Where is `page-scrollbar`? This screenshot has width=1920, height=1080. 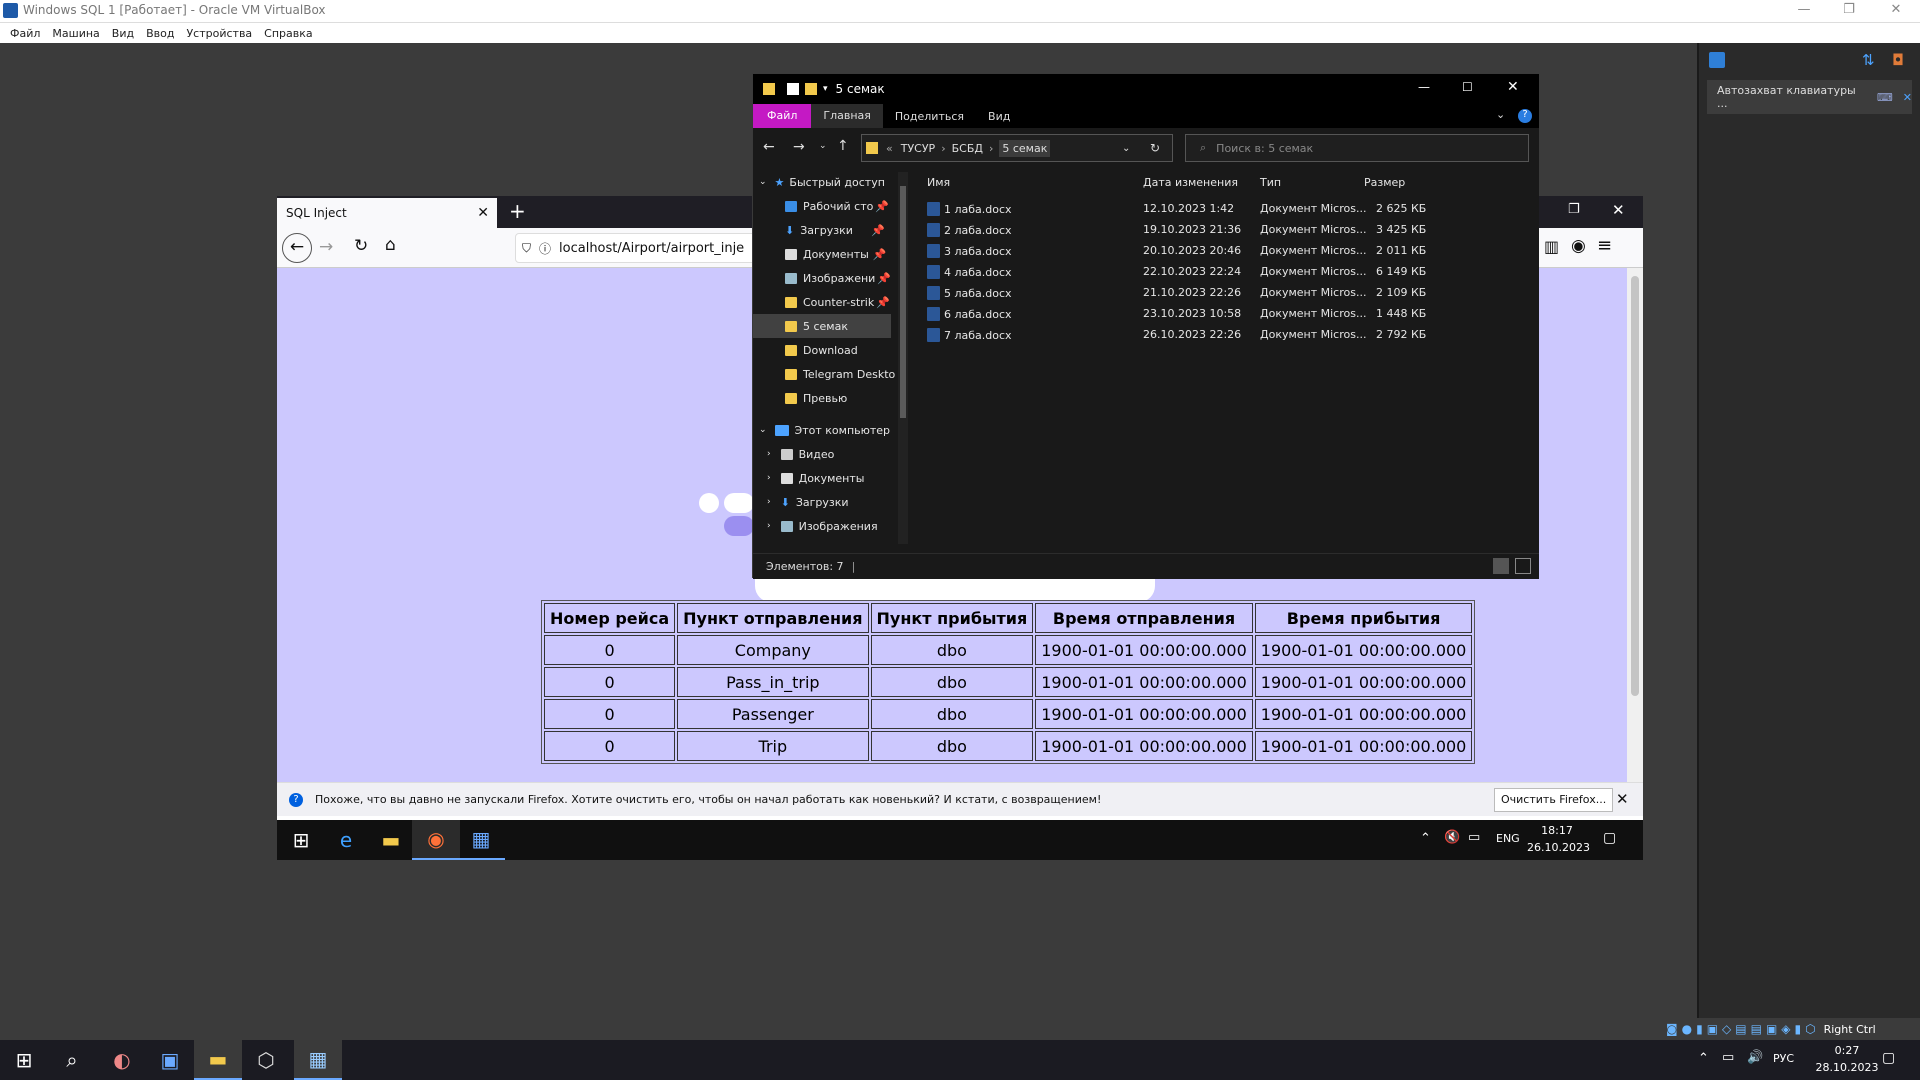 page-scrollbar is located at coordinates (1635, 525).